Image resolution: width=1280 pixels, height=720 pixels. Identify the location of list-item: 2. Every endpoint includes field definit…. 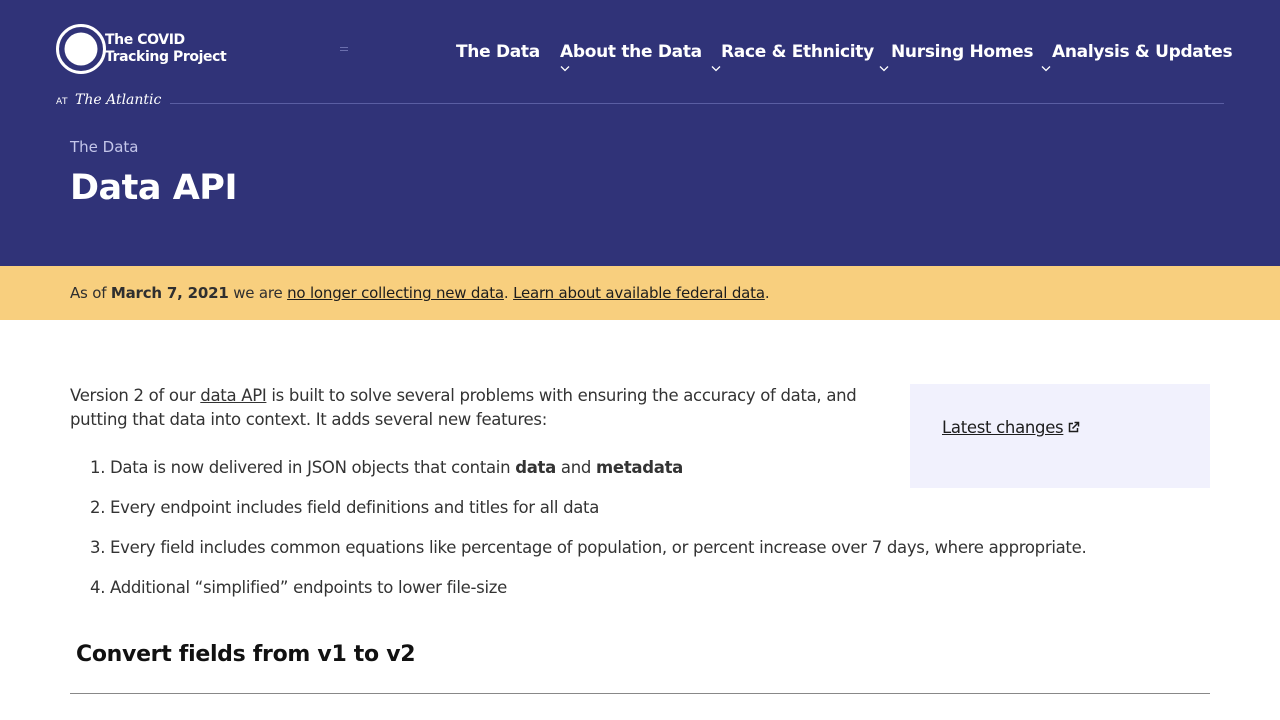
(640, 516).